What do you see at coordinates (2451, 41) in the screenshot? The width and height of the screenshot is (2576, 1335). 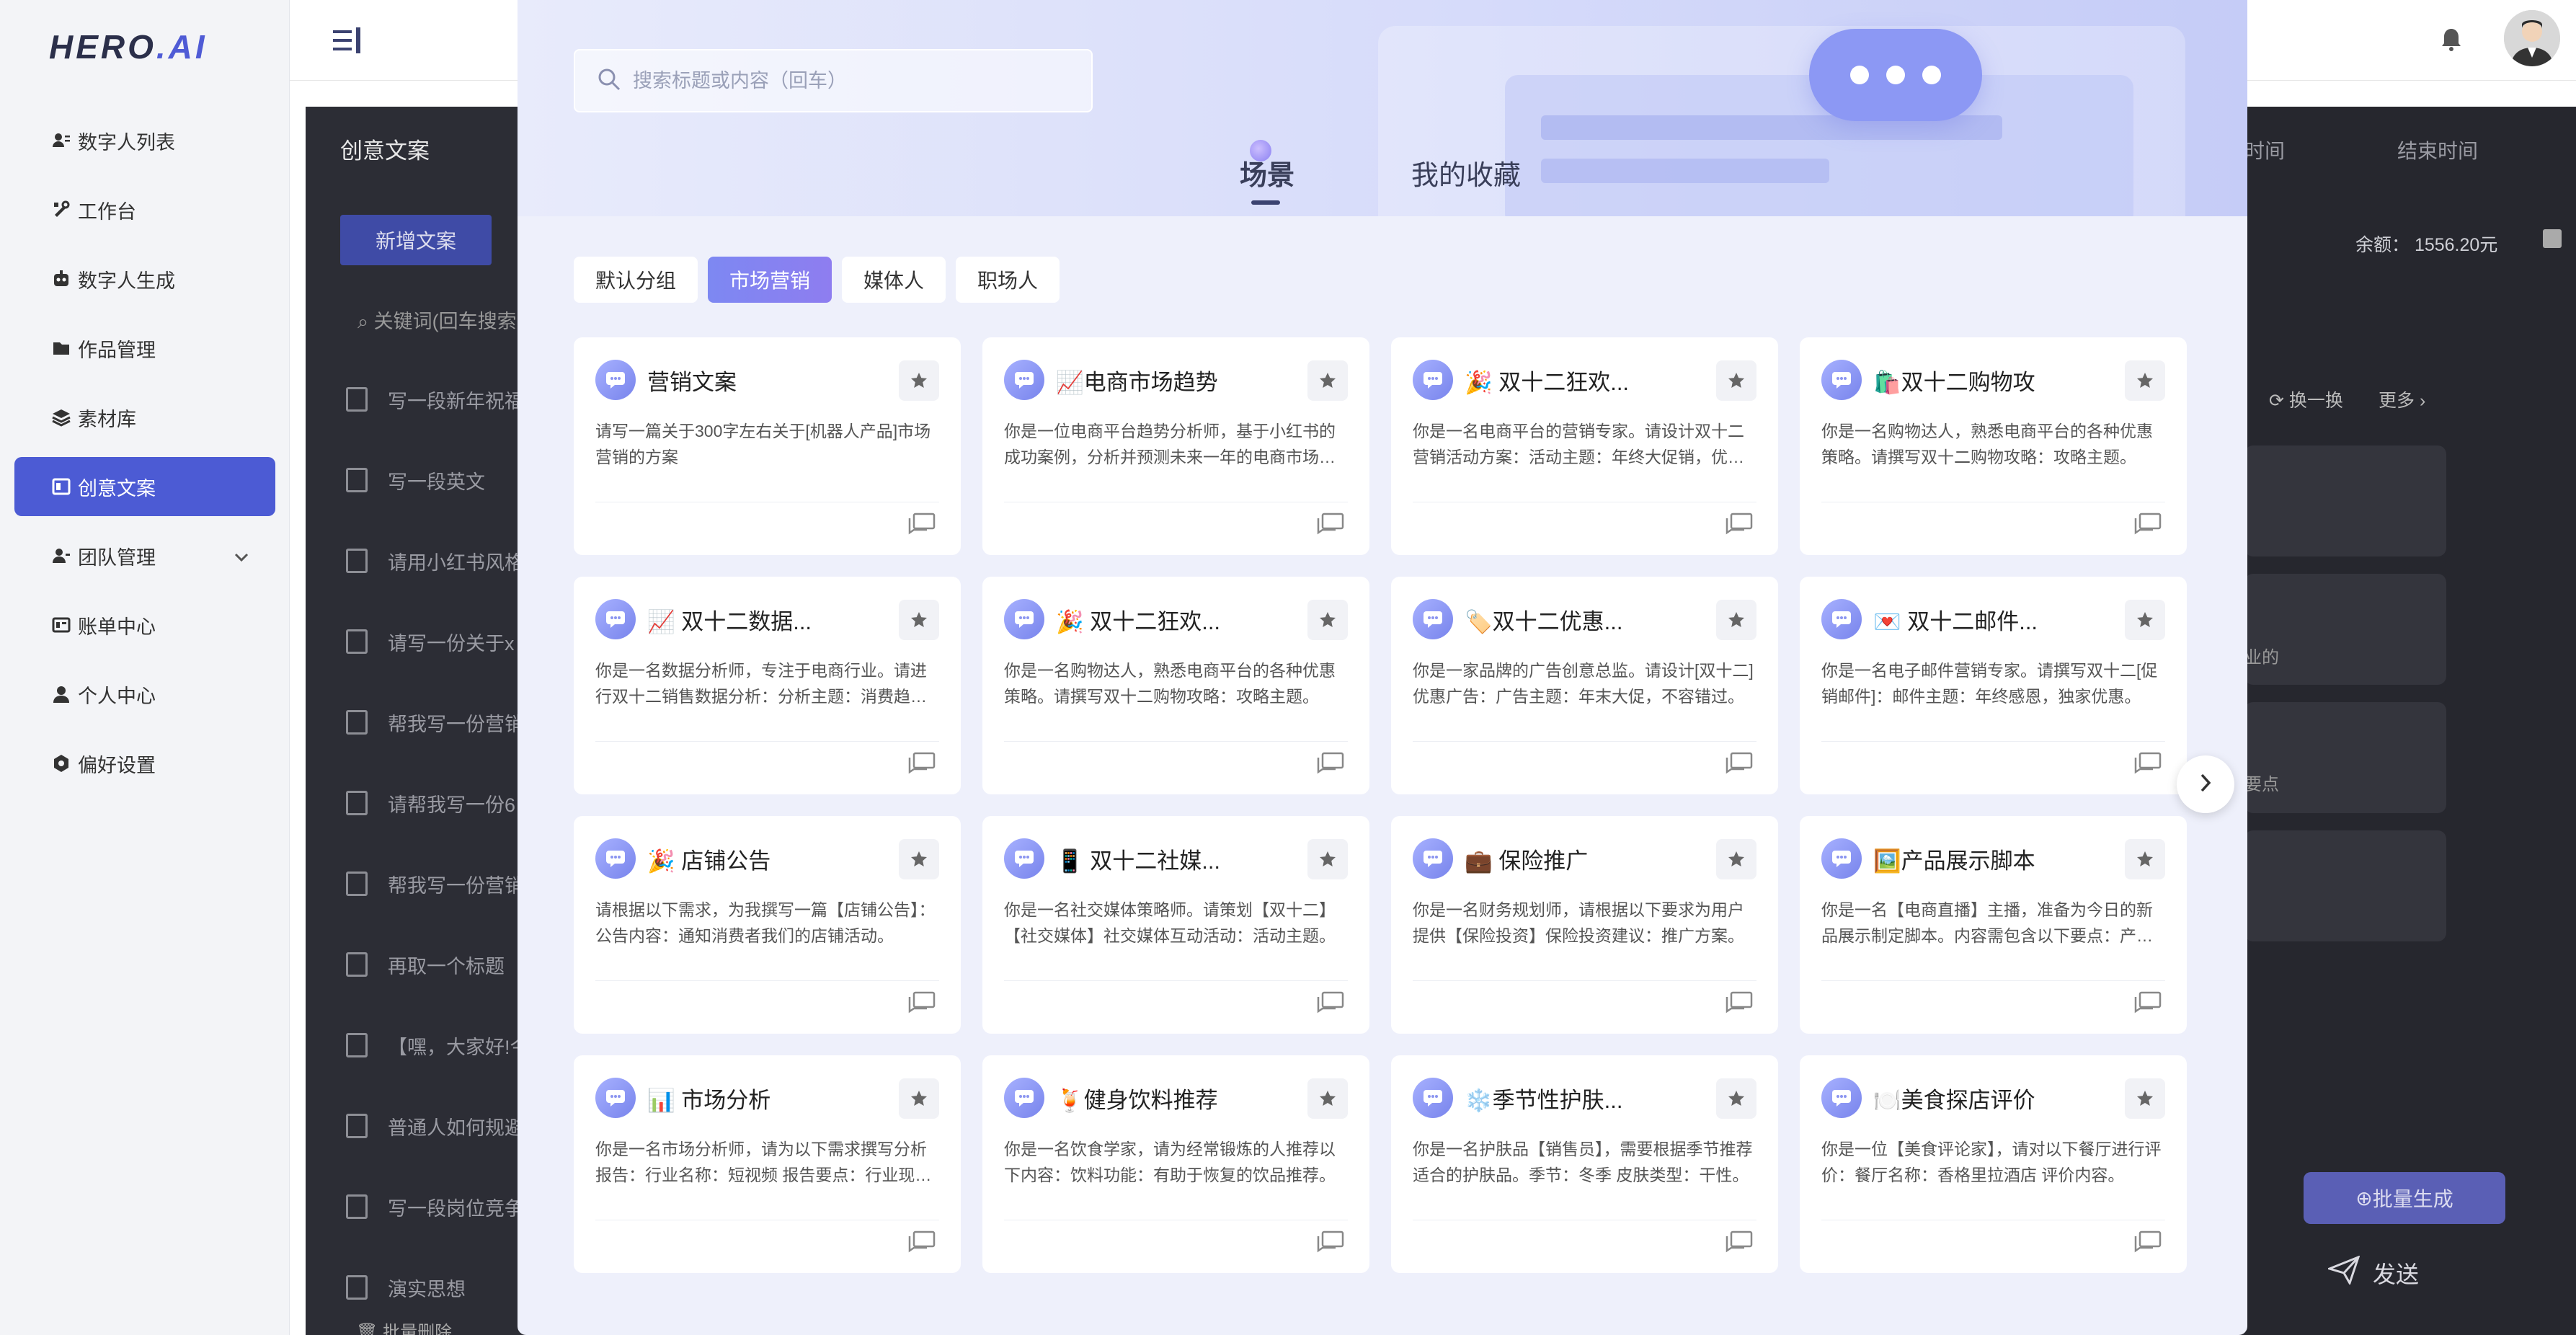 I see `bell-icon` at bounding box center [2451, 41].